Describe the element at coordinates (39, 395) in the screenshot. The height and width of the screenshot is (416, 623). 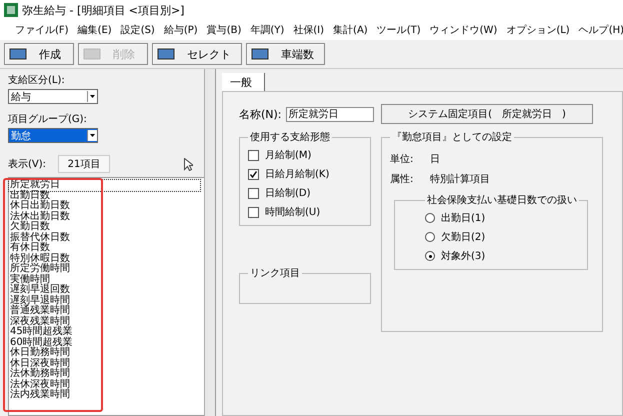
I see `list-item: 法内残業時間` at that location.